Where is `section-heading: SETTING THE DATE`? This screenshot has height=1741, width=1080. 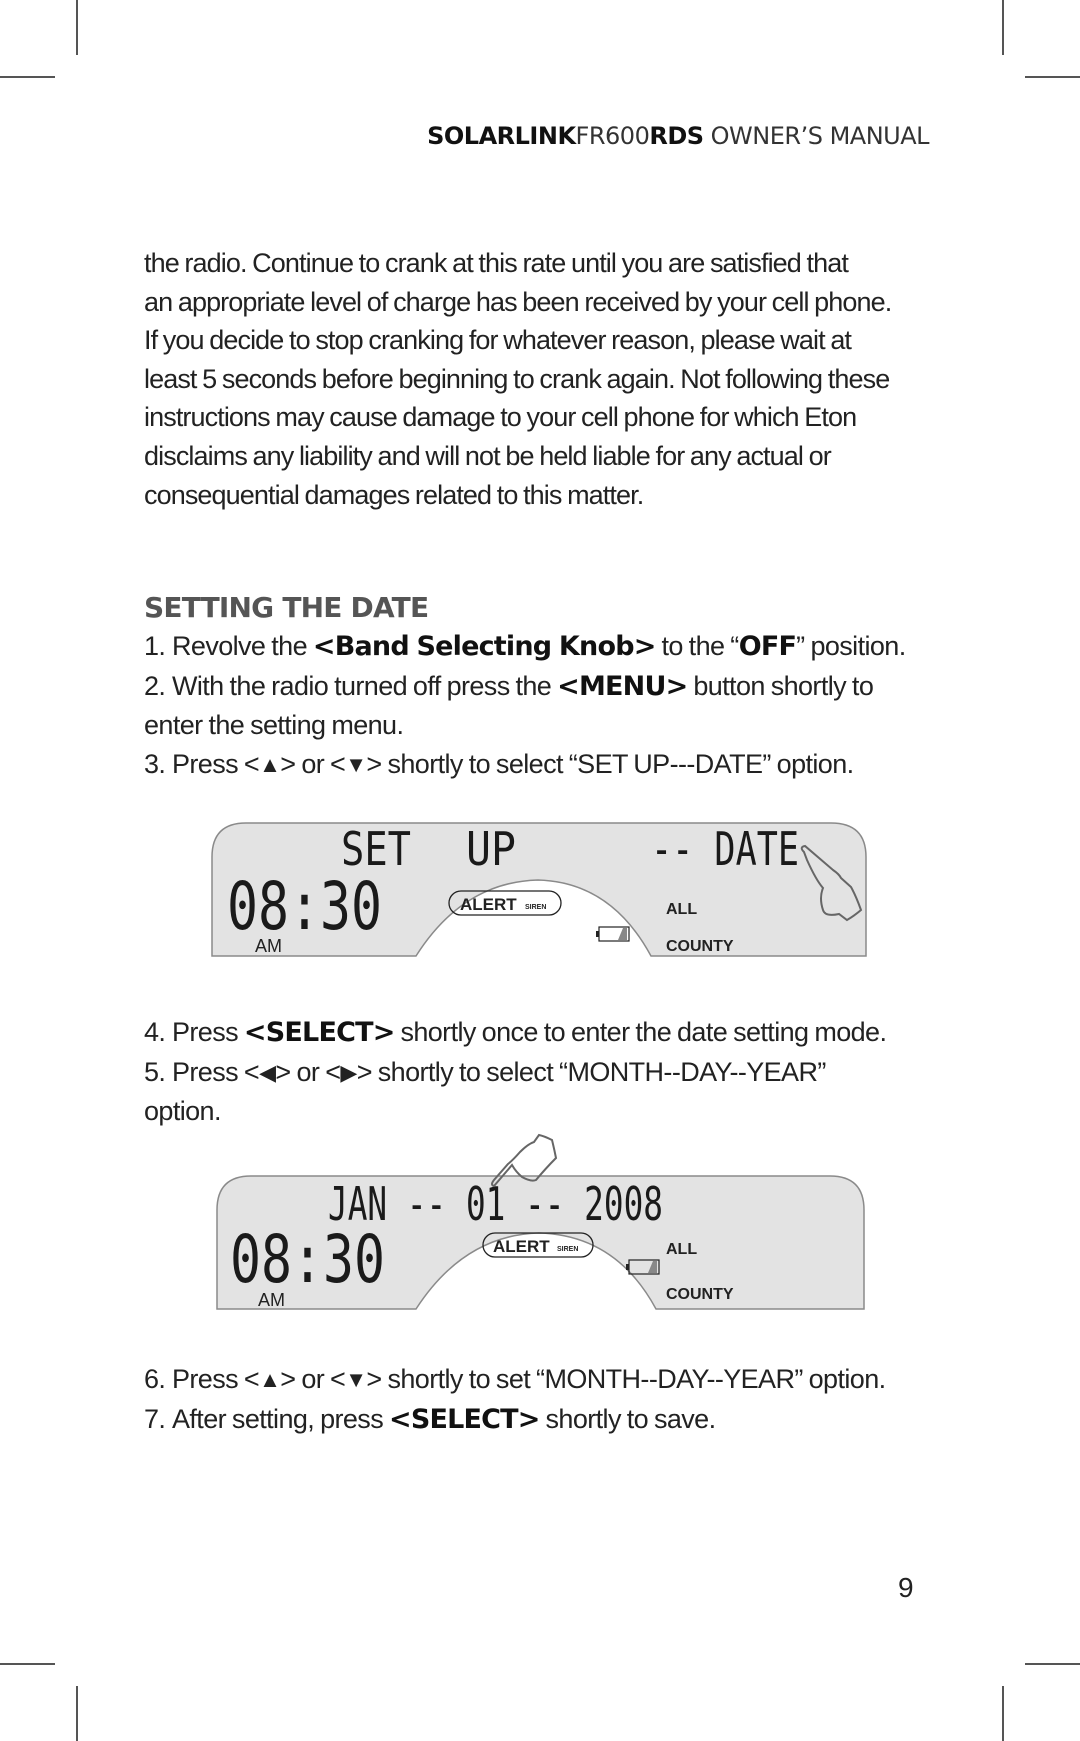
section-heading: SETTING THE DATE is located at coordinates (286, 607).